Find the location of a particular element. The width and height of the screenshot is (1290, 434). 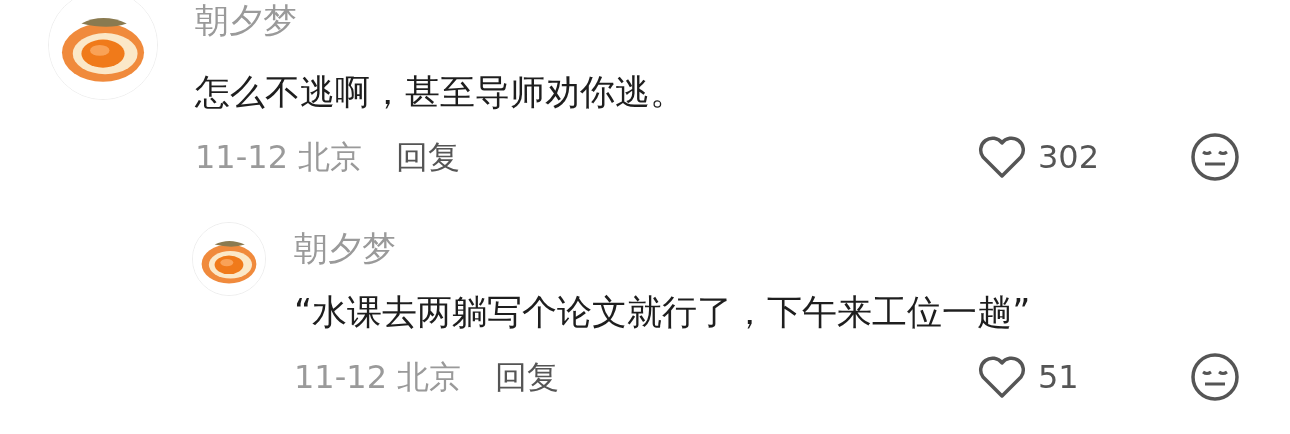

like-count: 302 is located at coordinates (1069, 157).